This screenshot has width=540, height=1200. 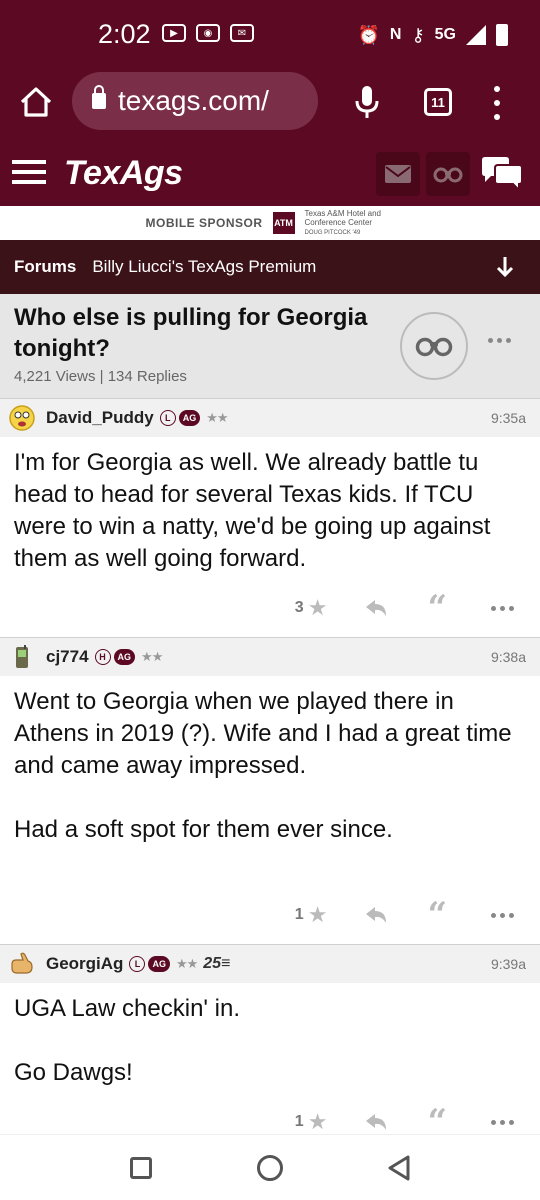 I want to click on watch-thread-button, so click(x=434, y=346).